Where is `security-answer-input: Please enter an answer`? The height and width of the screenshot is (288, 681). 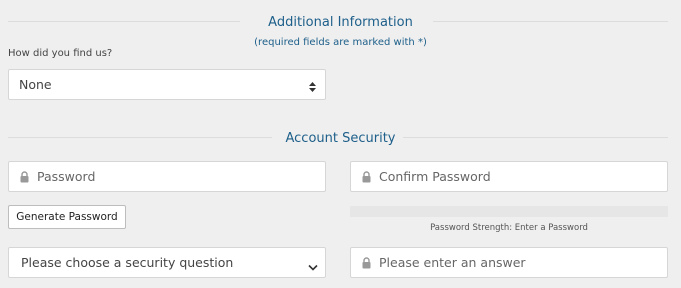 security-answer-input: Please enter an answer is located at coordinates (509, 262).